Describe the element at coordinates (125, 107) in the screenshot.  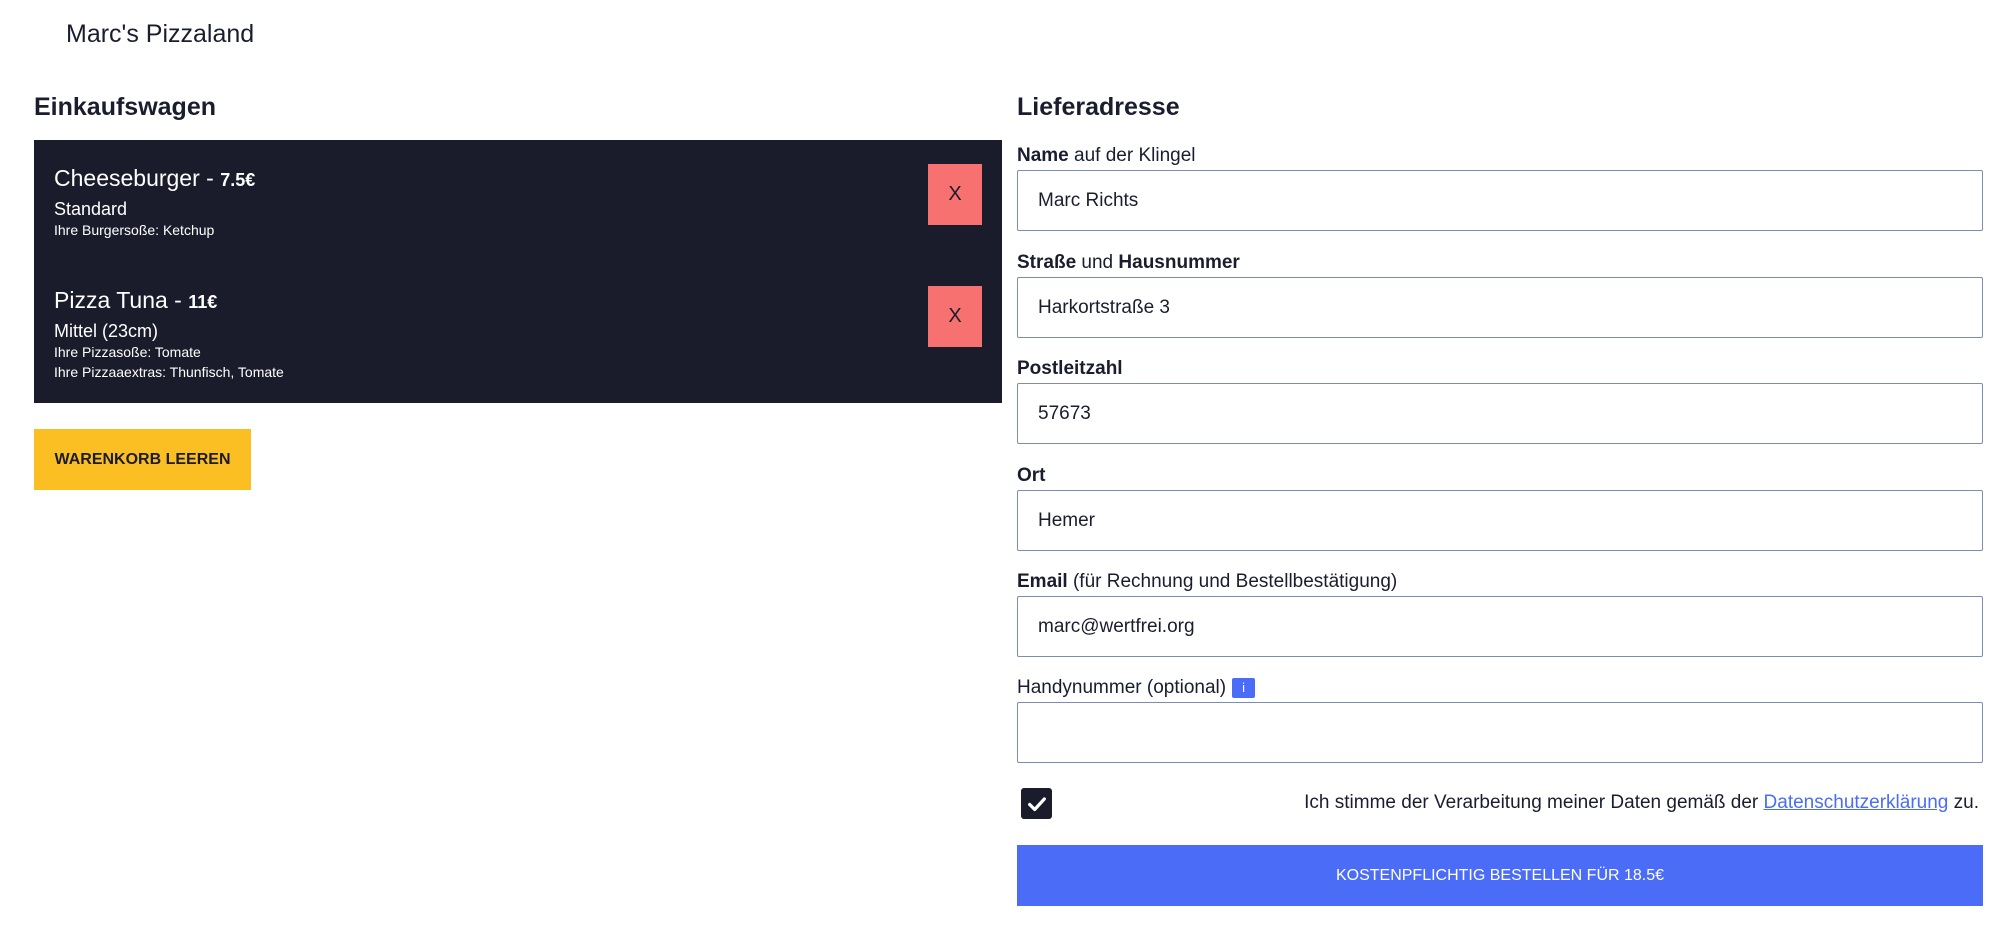
I see `cart-heading: Einkaufswagen` at that location.